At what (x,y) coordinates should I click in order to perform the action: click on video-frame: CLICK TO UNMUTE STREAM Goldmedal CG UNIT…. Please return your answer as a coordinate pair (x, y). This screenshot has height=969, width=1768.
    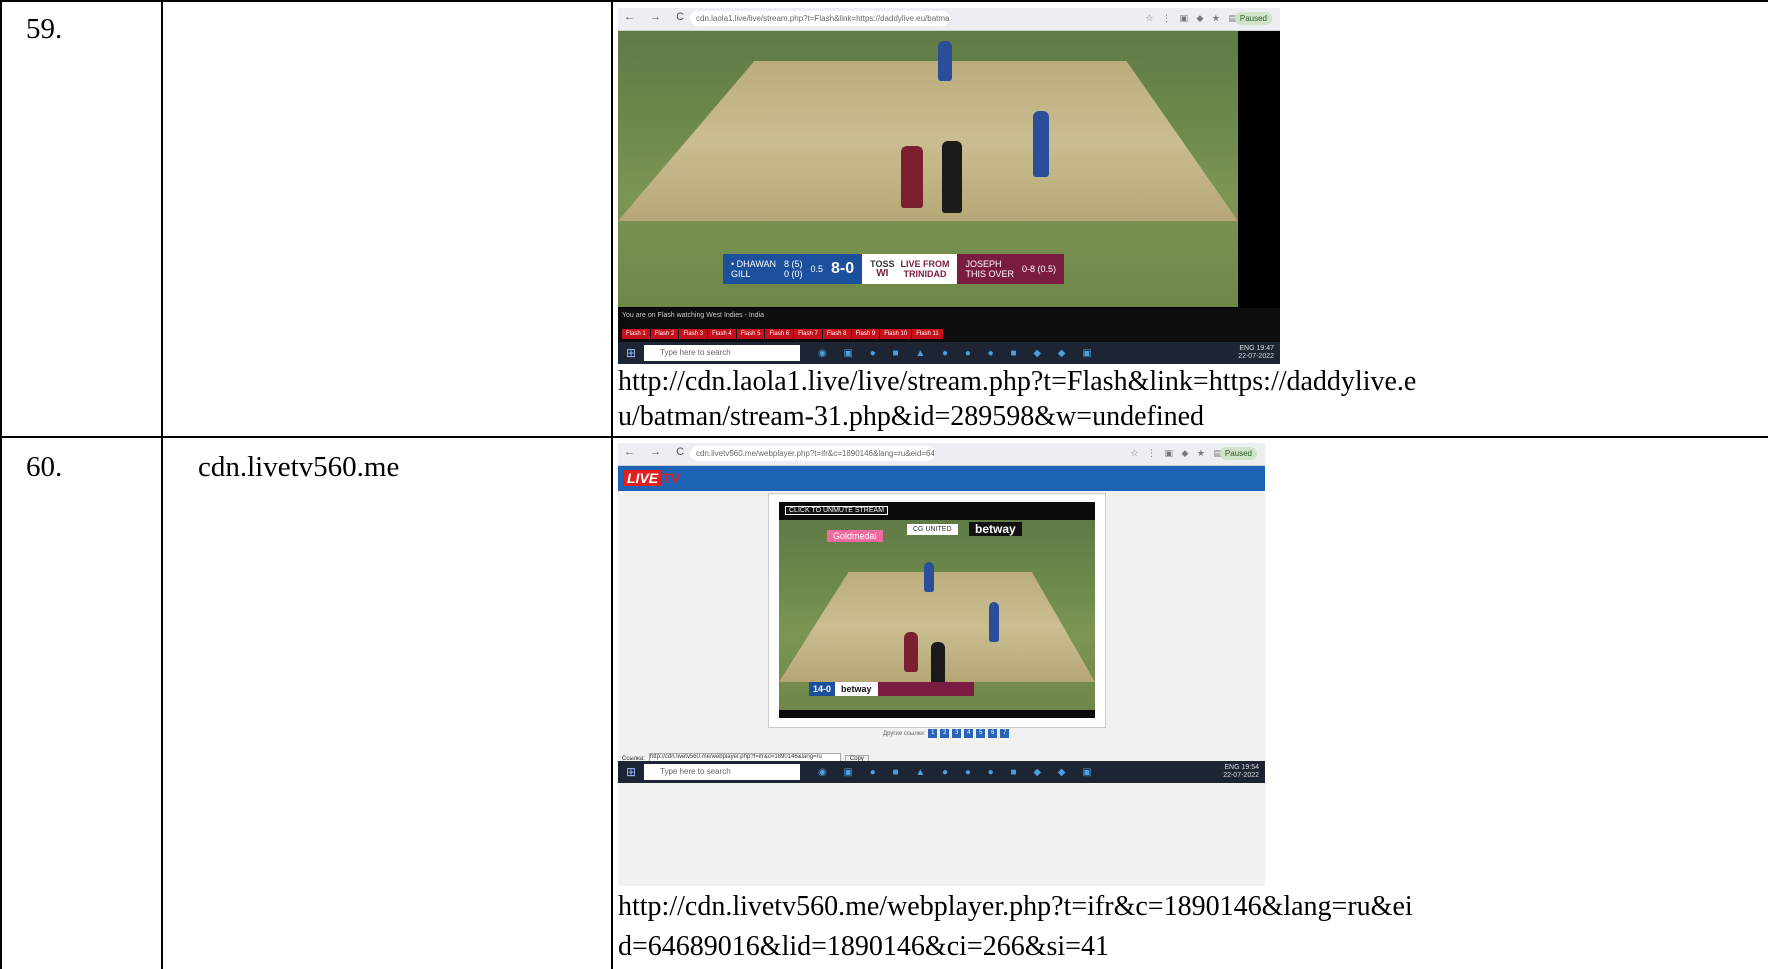
    Looking at the image, I should click on (937, 610).